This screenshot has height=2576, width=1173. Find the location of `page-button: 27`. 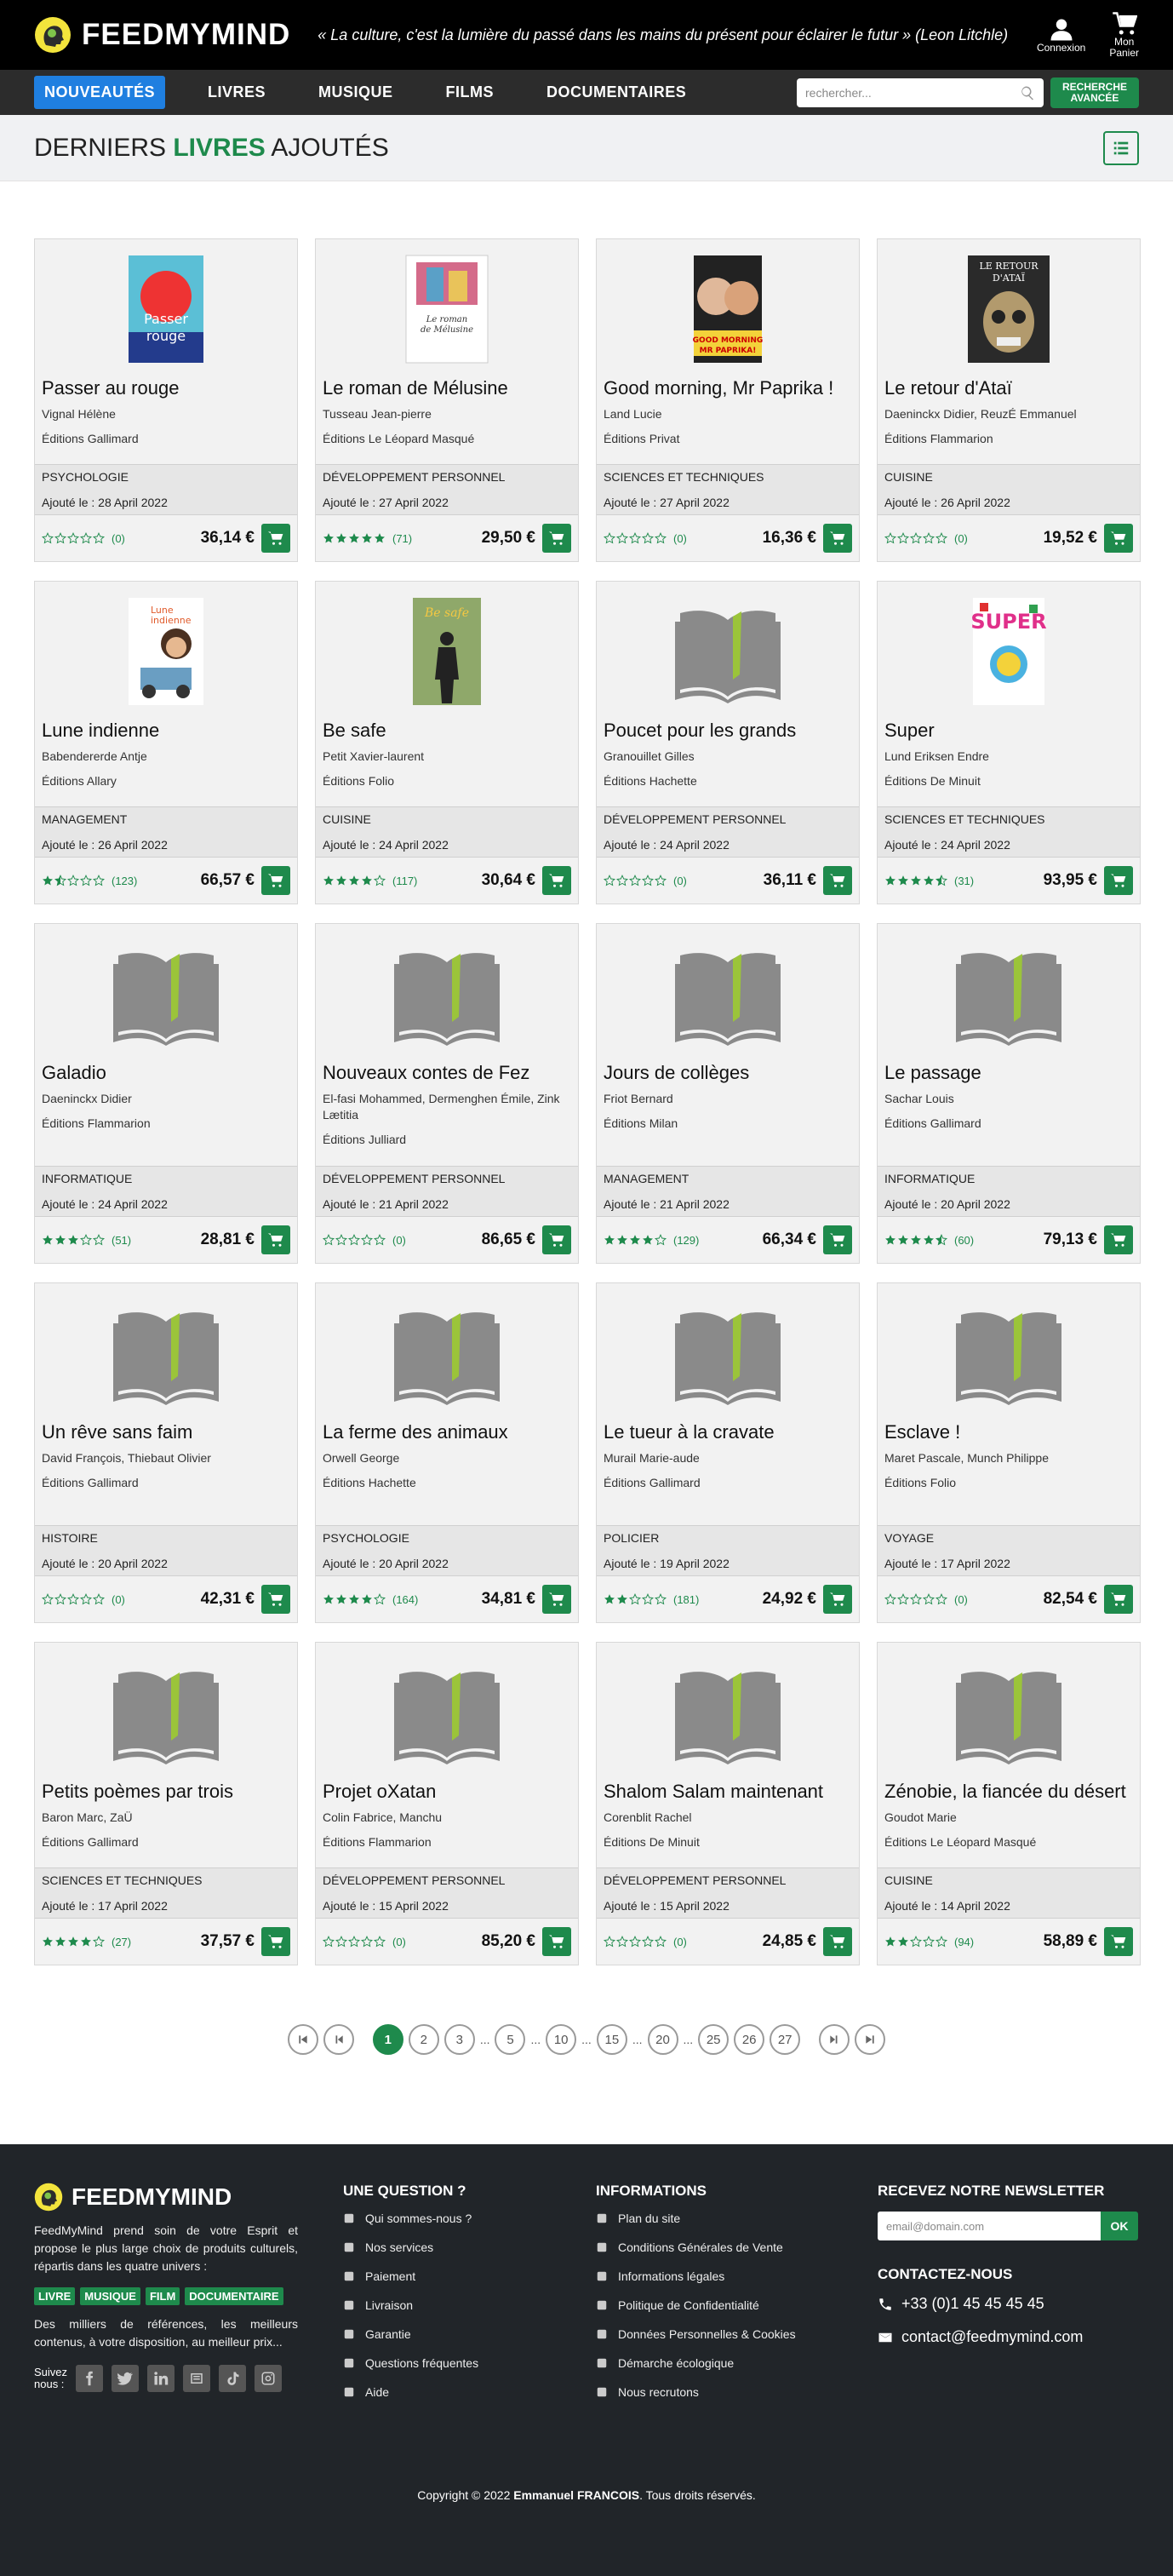

page-button: 27 is located at coordinates (786, 2039).